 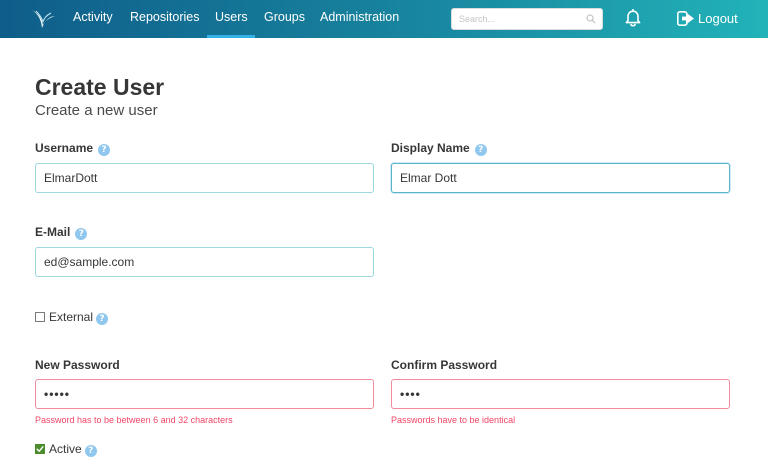 I want to click on username-label-text: Username, so click(x=64, y=148).